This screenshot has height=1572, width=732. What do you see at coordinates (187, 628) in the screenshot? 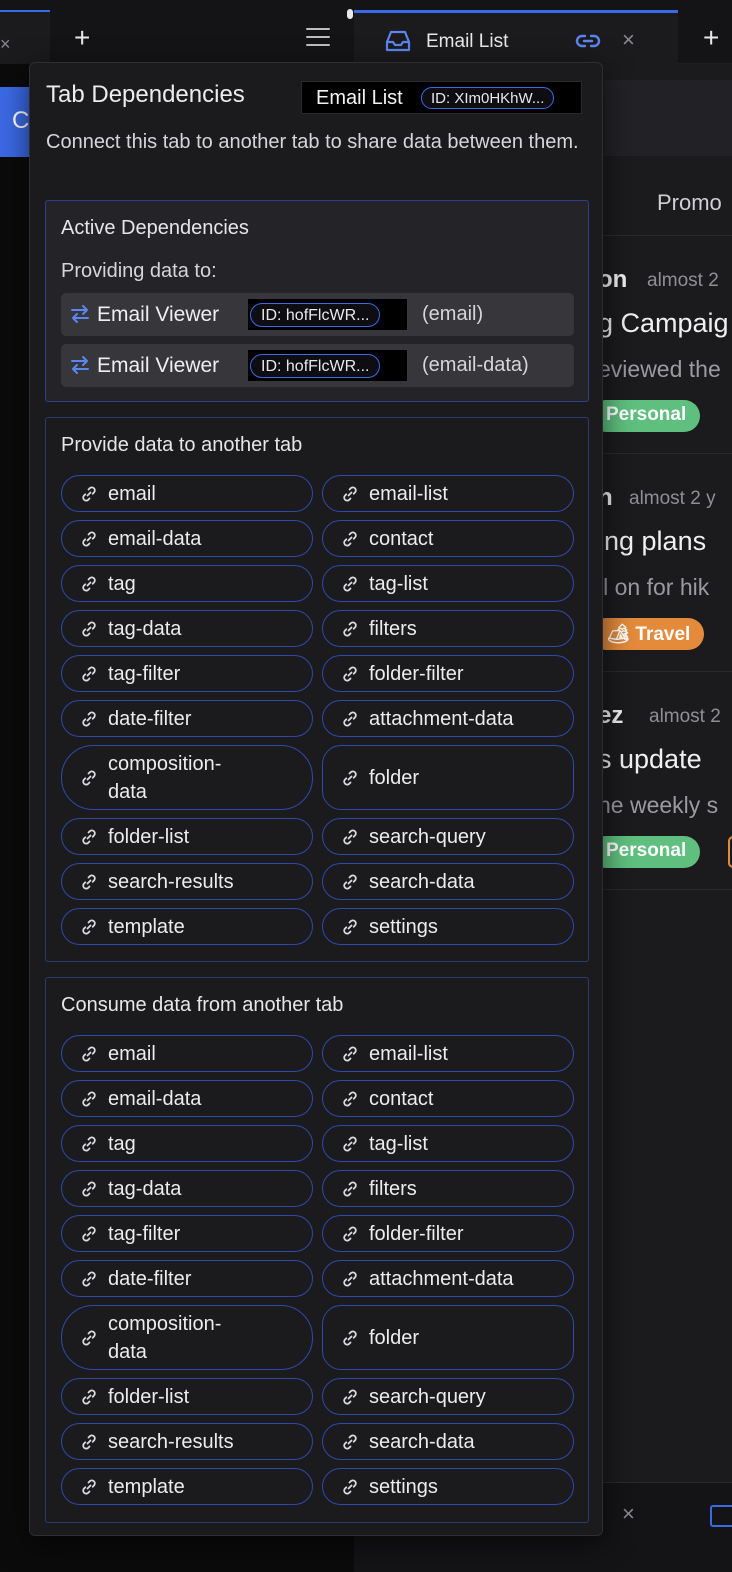
I see `provide-option-tag-data: tag-data` at bounding box center [187, 628].